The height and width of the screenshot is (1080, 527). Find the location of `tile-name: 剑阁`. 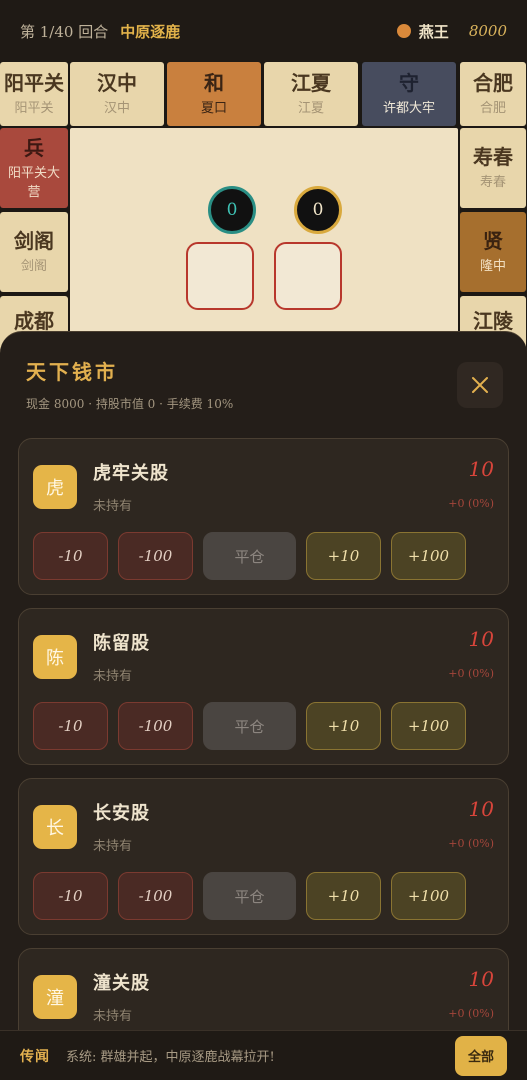

tile-name: 剑阁 is located at coordinates (34, 241).